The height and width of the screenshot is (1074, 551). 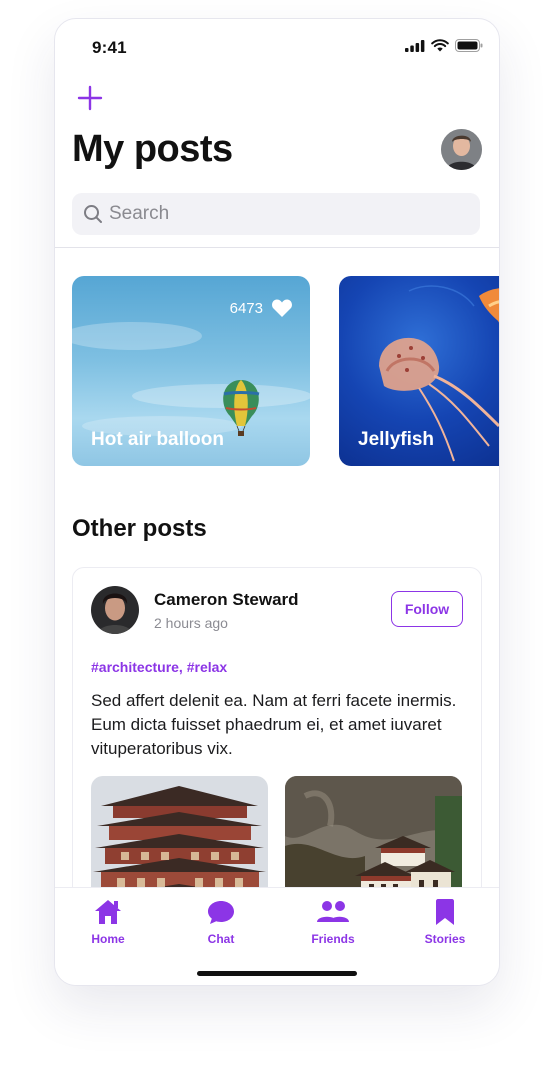 I want to click on user-avatar, so click(x=461, y=149).